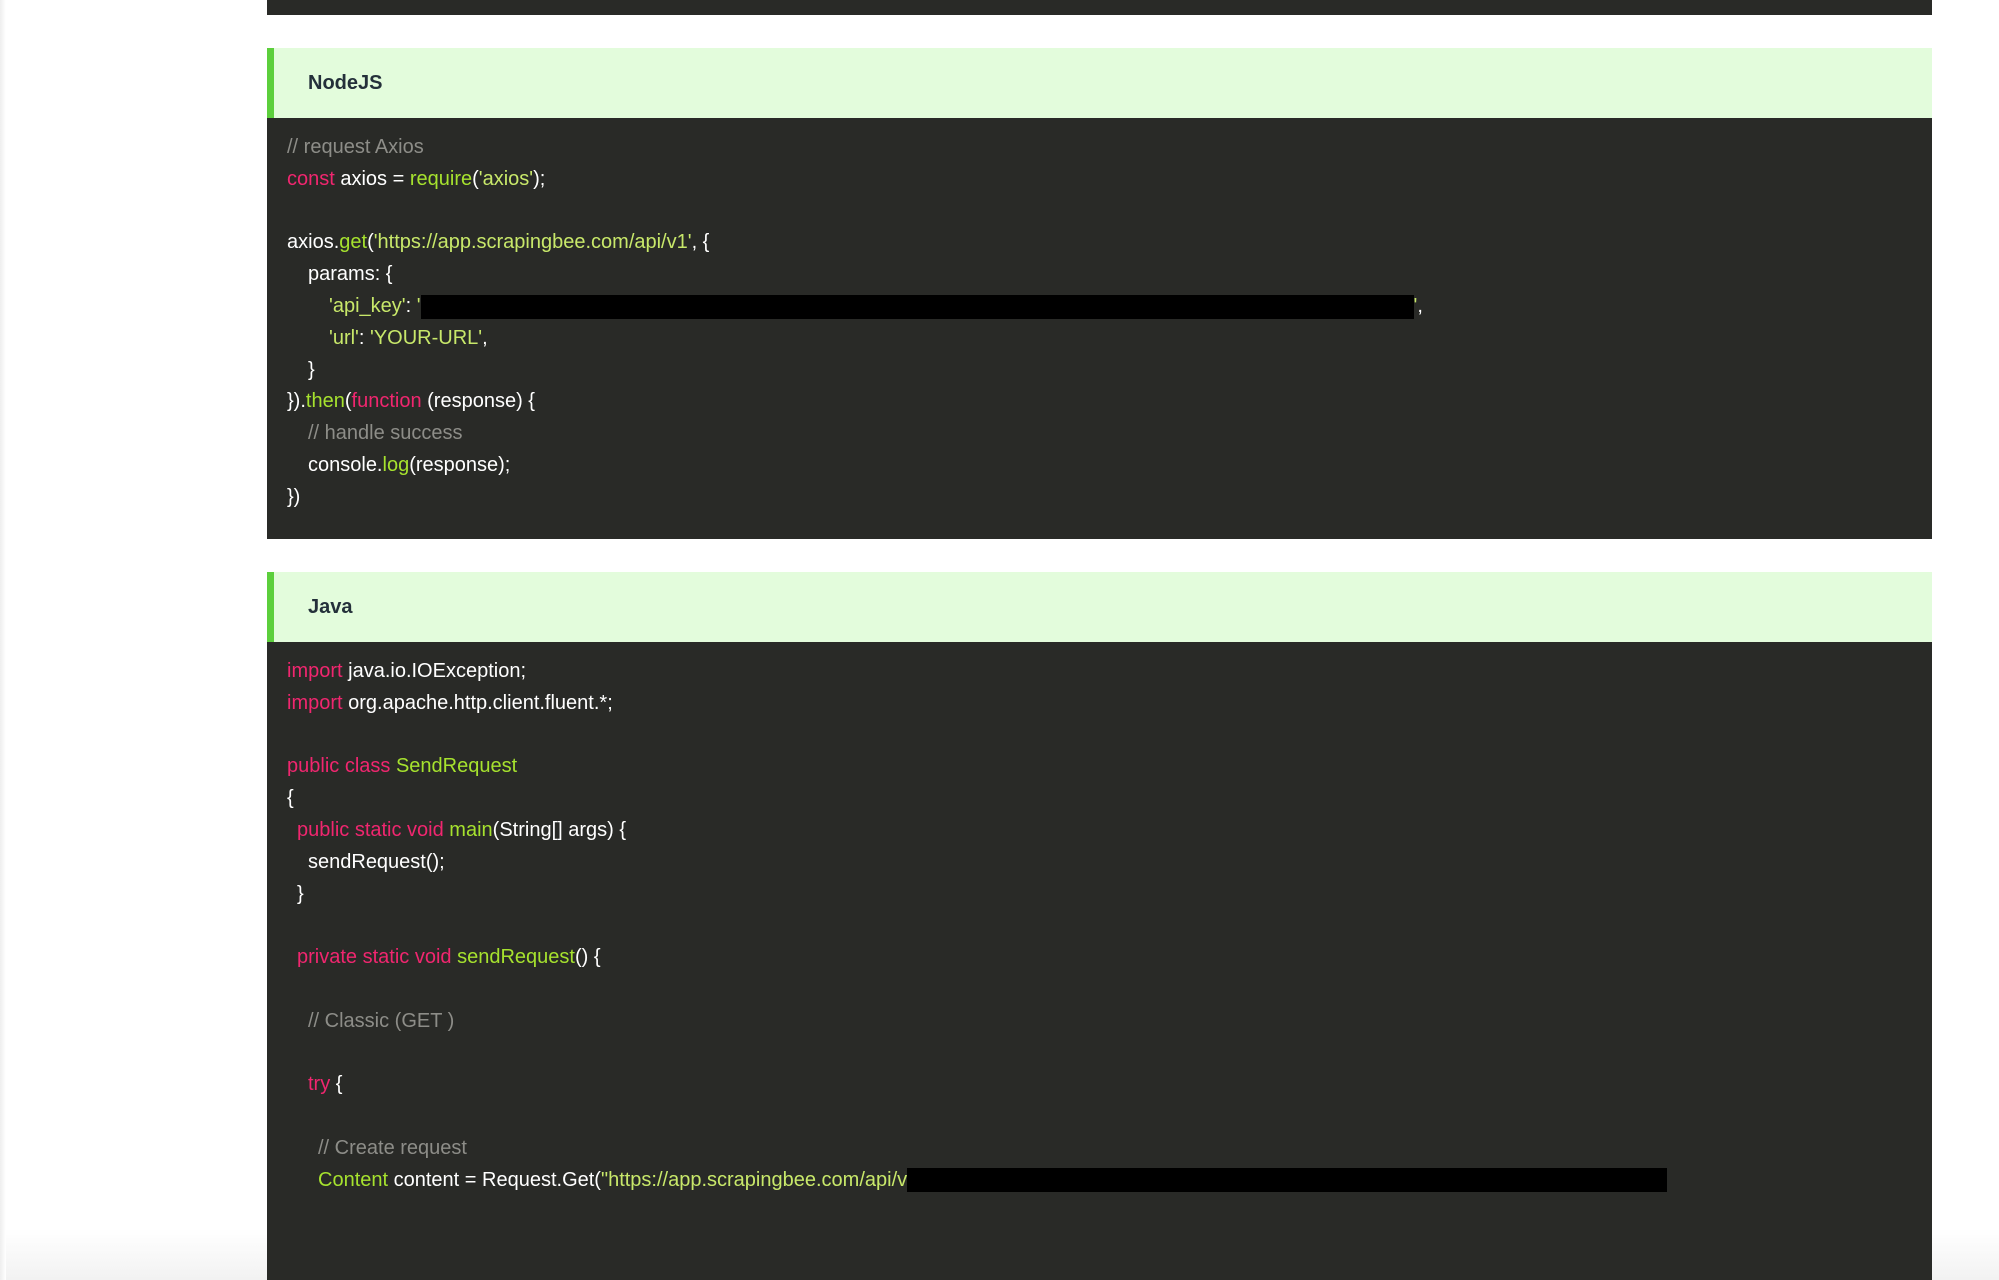 This screenshot has height=1280, width=1999. Describe the element at coordinates (350, 274) in the screenshot. I see `code-text: params: {` at that location.